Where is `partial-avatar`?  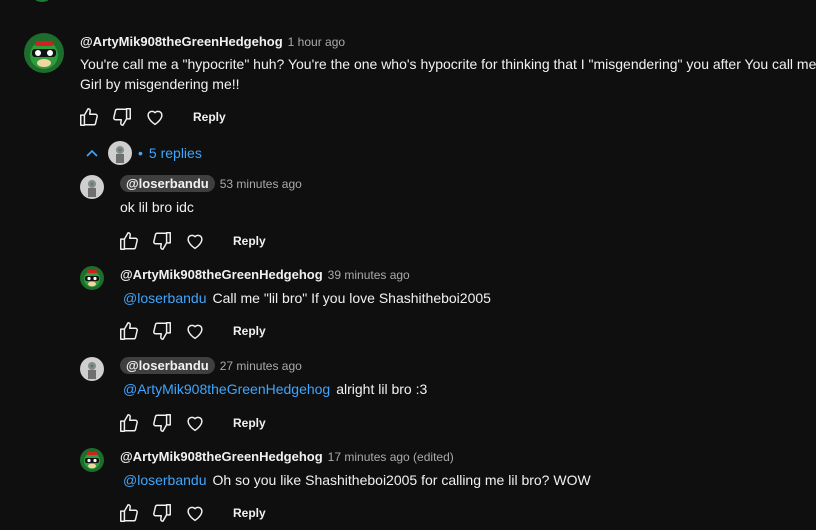 partial-avatar is located at coordinates (42, 1).